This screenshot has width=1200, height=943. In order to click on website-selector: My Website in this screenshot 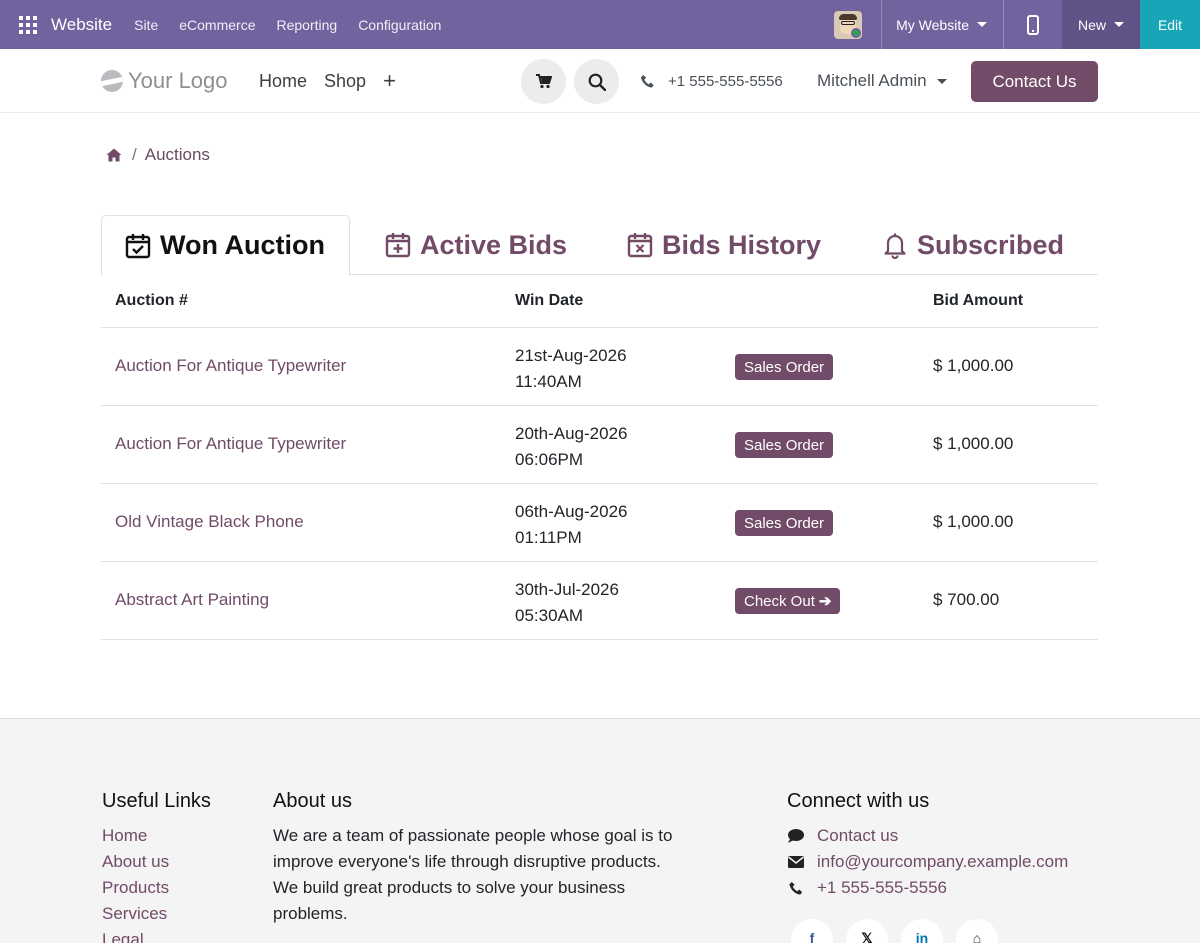, I will do `click(942, 25)`.